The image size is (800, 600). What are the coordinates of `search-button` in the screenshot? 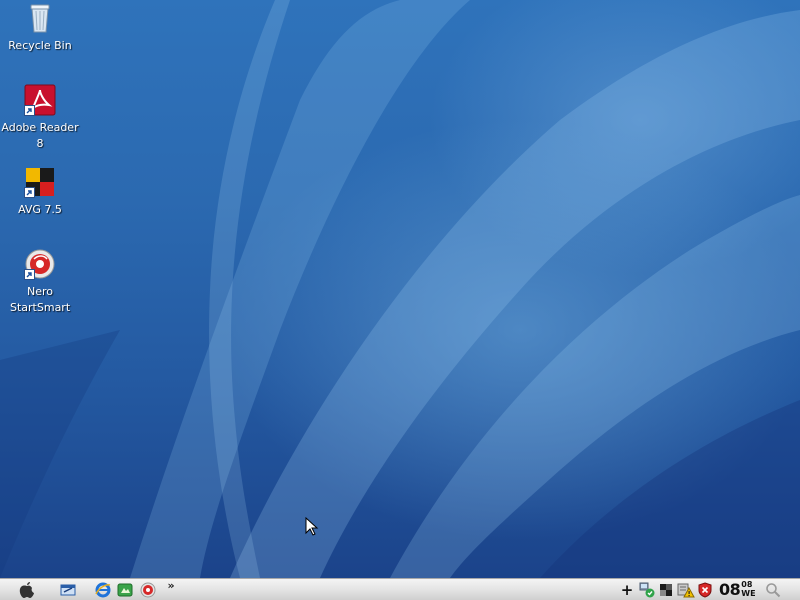 It's located at (773, 590).